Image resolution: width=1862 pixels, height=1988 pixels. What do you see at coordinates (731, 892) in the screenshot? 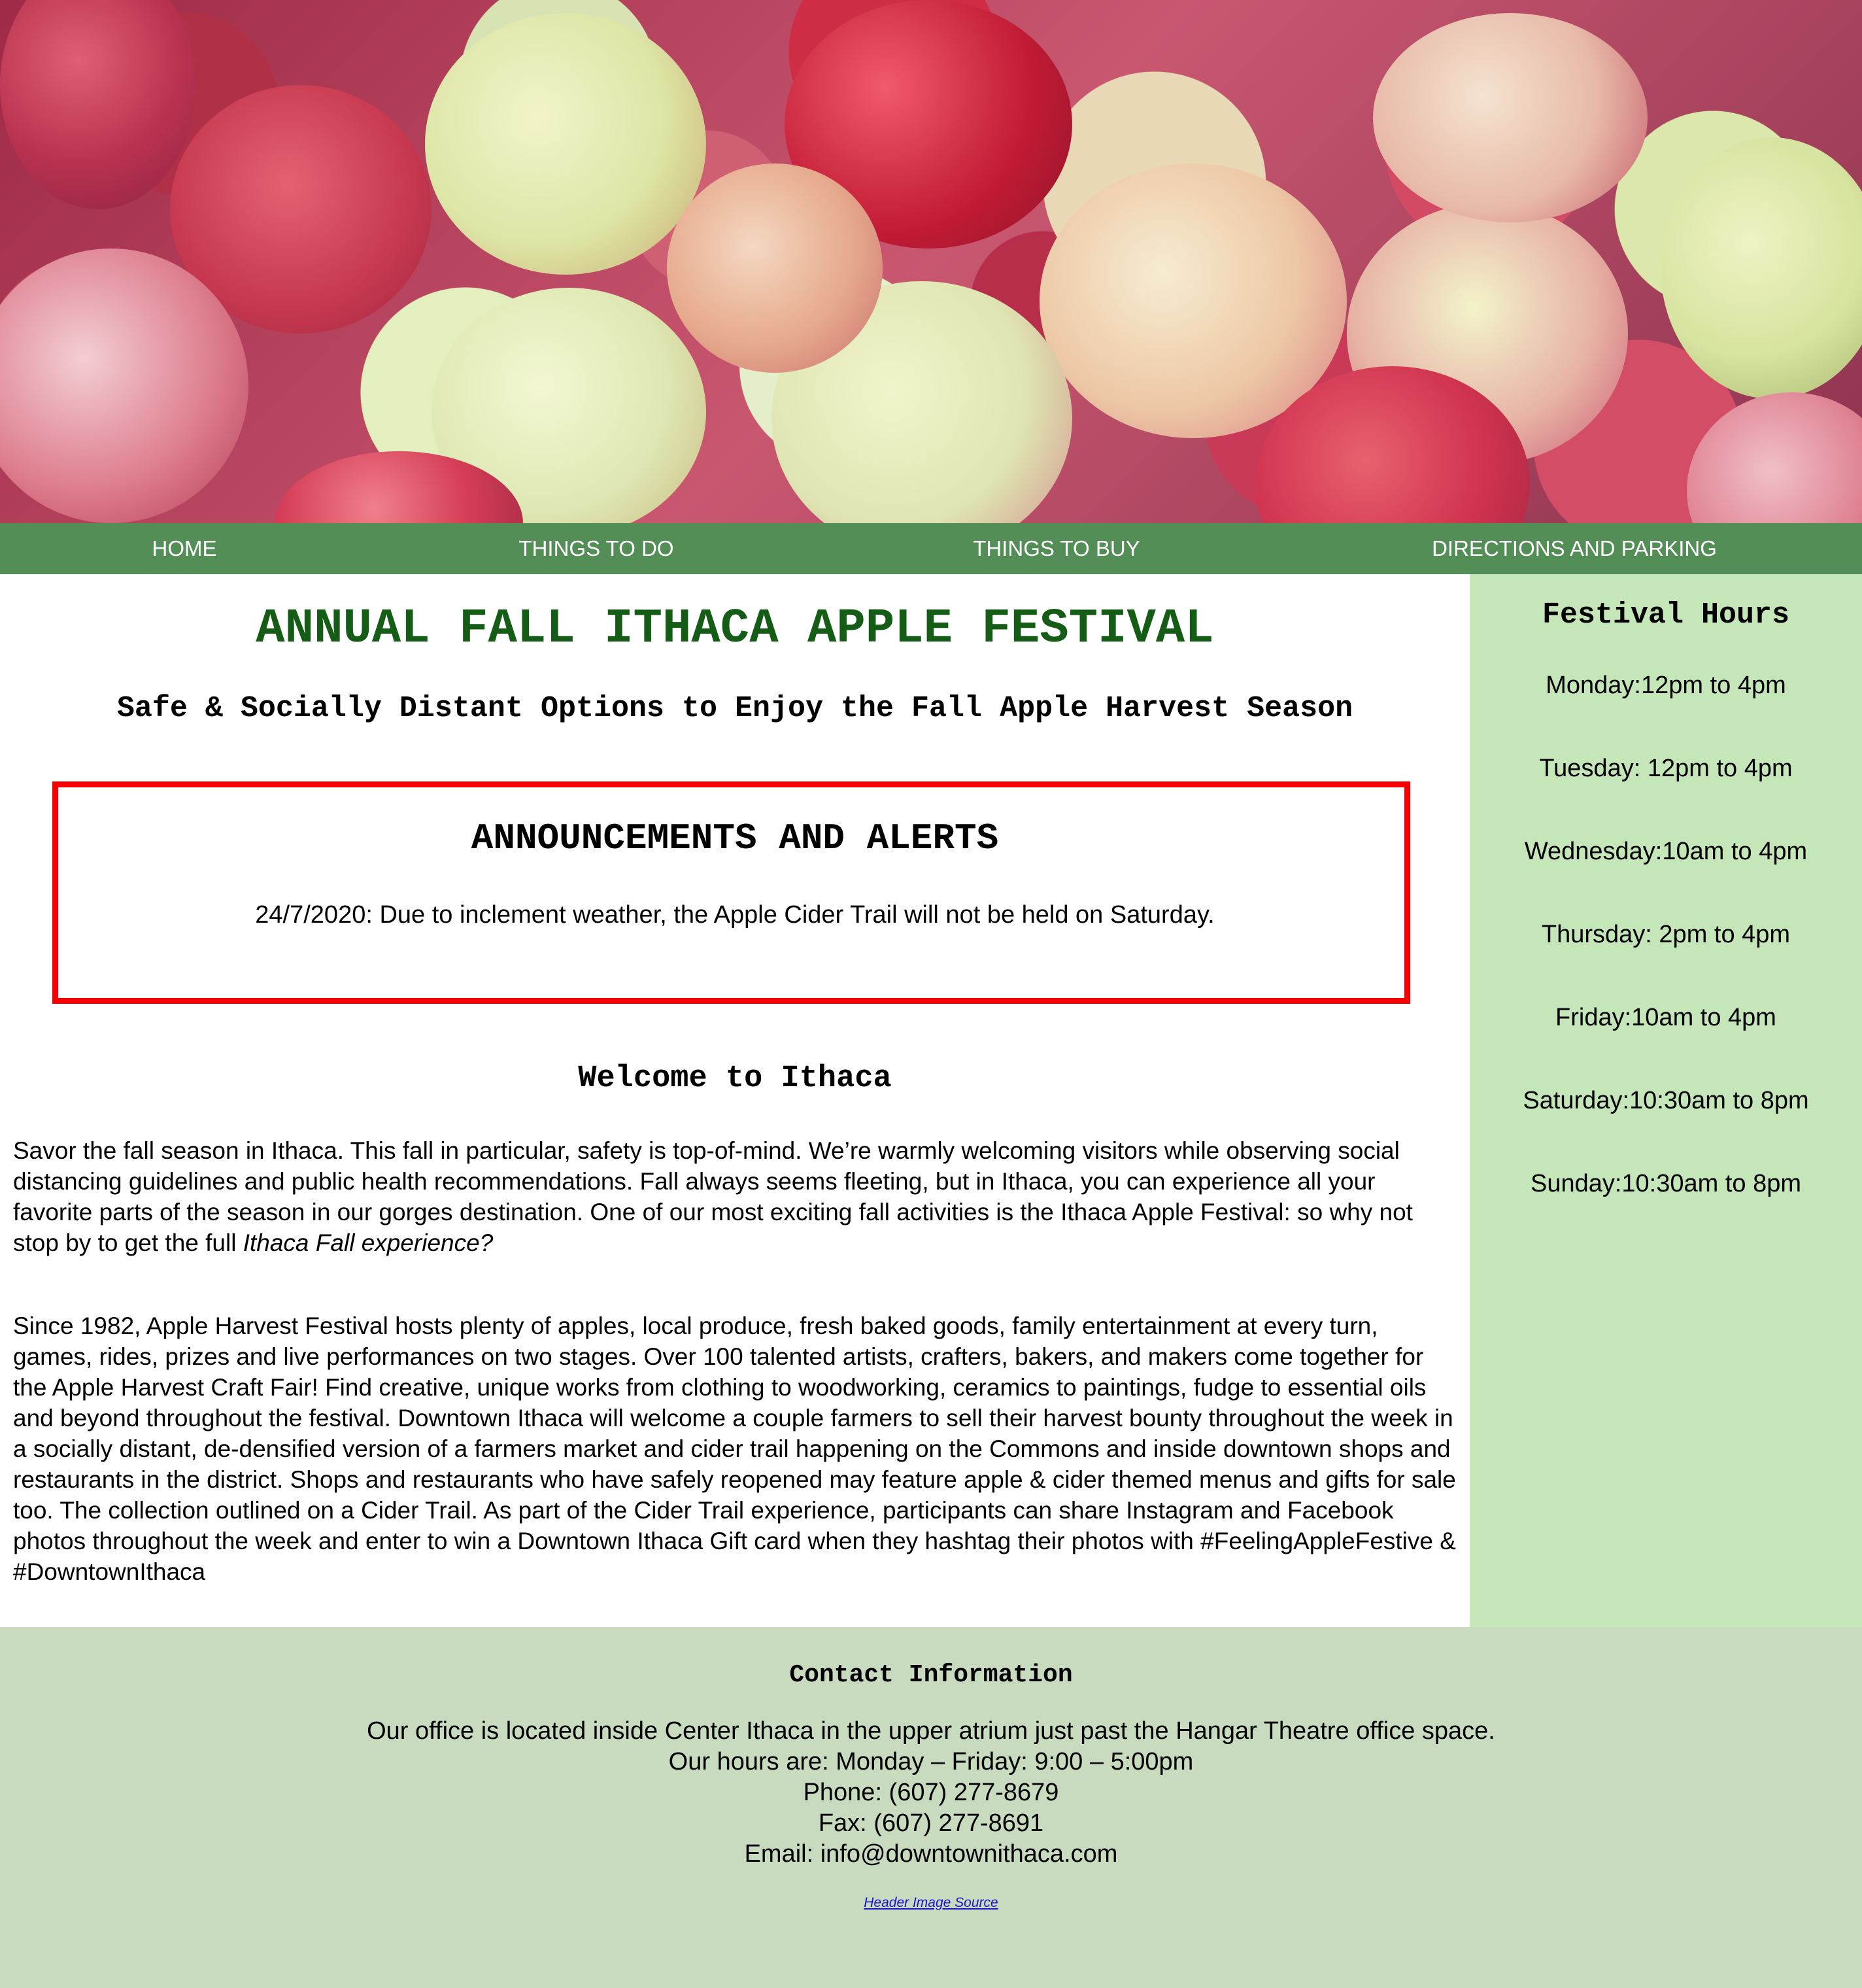
I see `announcements-box` at bounding box center [731, 892].